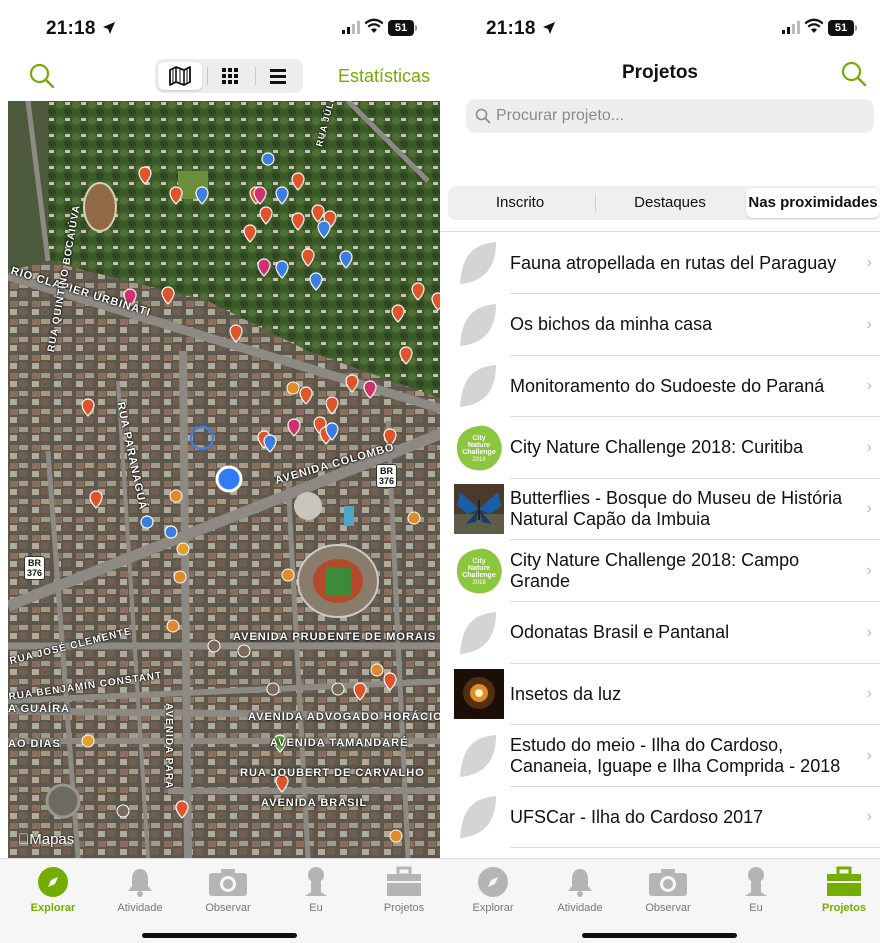 The height and width of the screenshot is (943, 880). Describe the element at coordinates (813, 203) in the screenshot. I see `tab-nearby: Nas proximidades` at that location.